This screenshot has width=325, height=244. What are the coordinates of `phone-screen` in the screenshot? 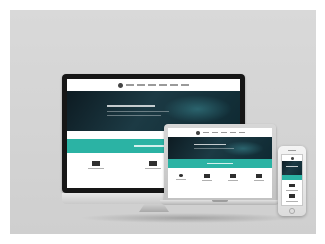 It's located at (292, 180).